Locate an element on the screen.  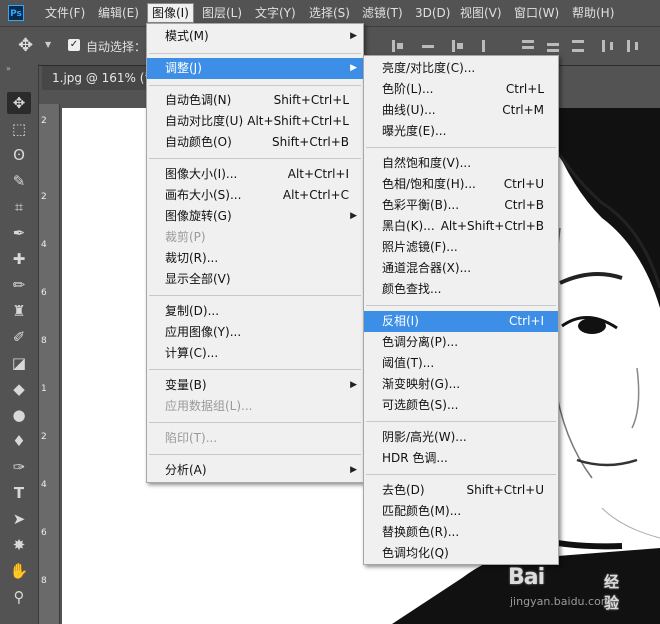
menu-filter: 滤镜(T) is located at coordinates (382, 13).